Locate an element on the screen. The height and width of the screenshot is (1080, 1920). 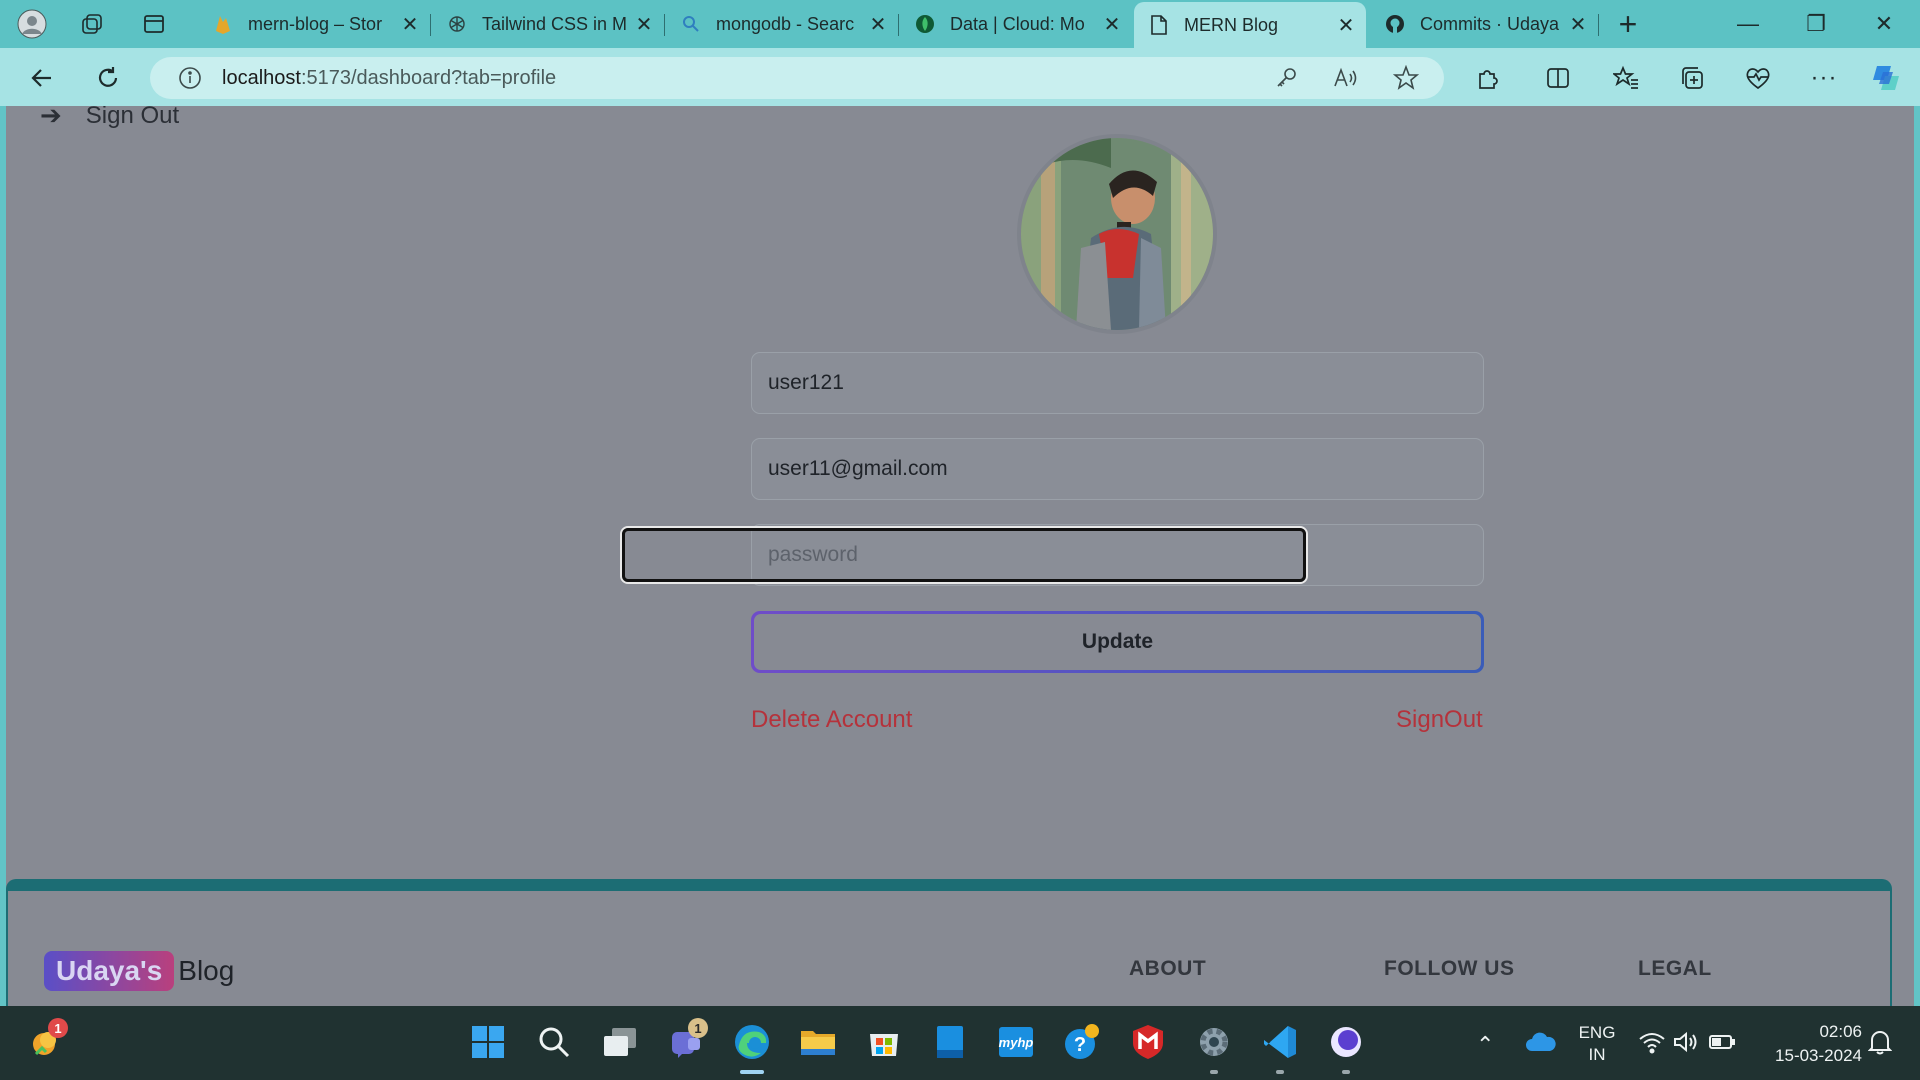
url-text: localhost:5173/dashboard?tab=profile is located at coordinates (389, 78).